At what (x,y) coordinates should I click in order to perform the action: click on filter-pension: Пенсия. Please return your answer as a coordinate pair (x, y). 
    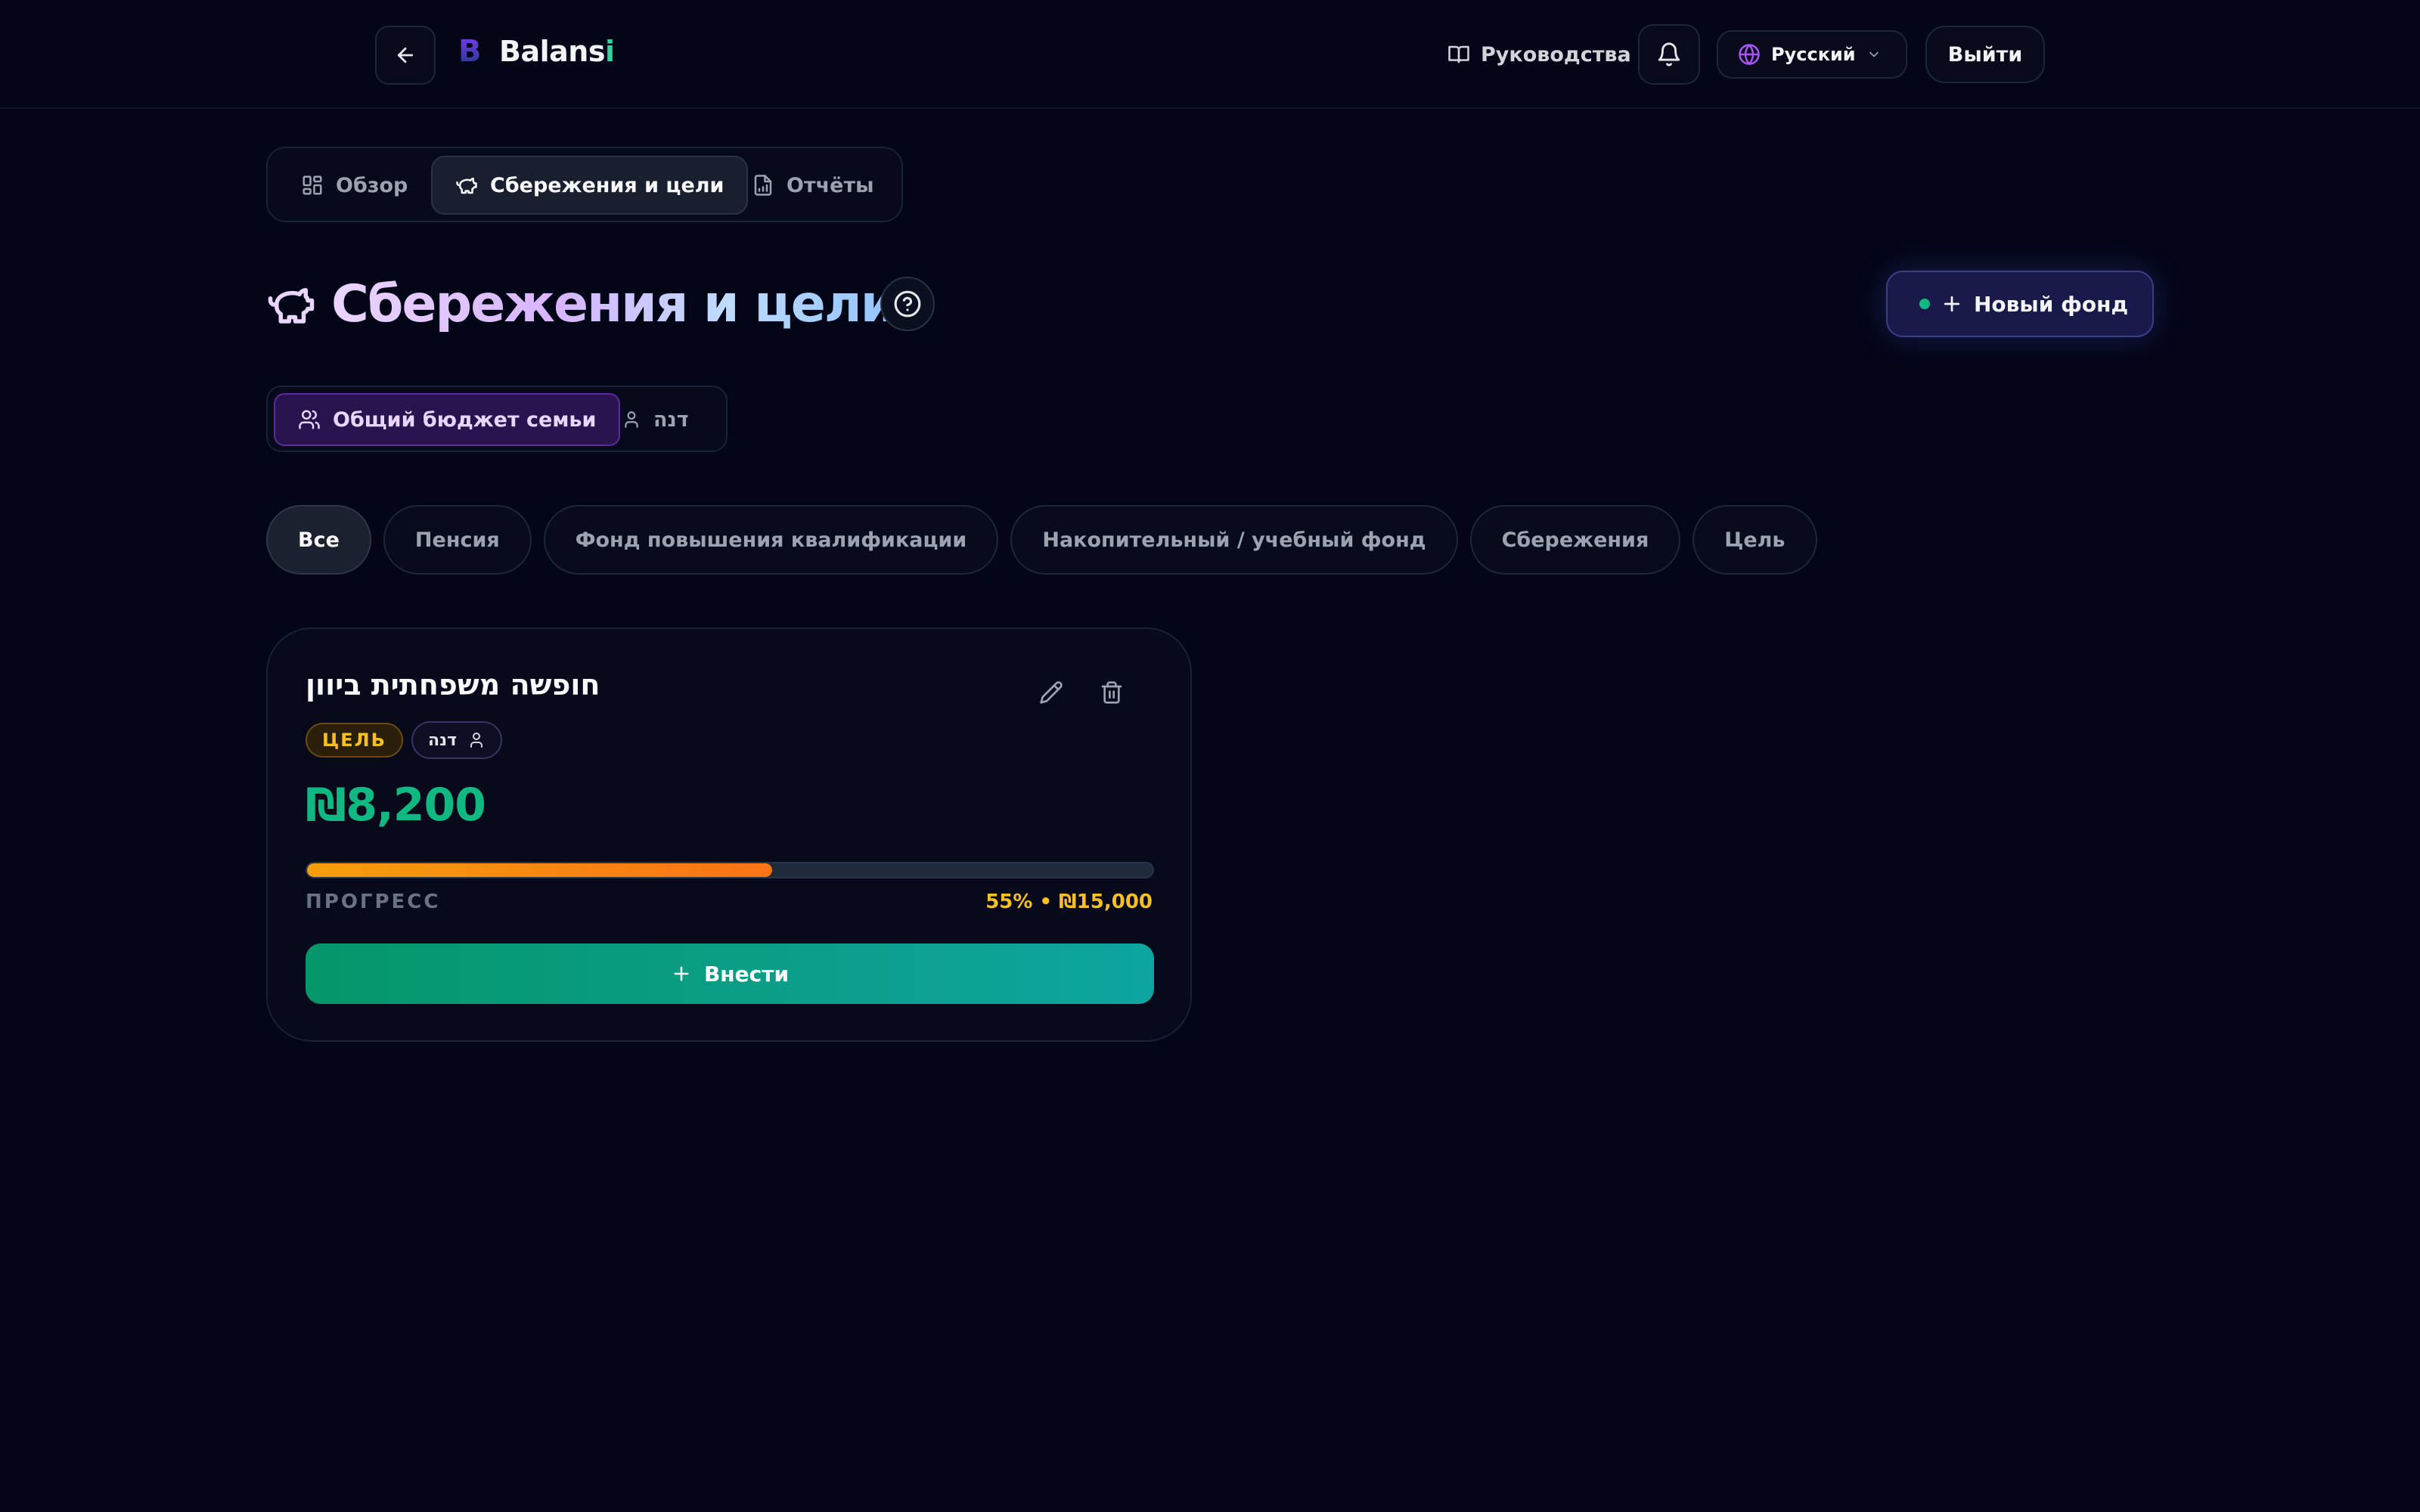
    Looking at the image, I should click on (457, 540).